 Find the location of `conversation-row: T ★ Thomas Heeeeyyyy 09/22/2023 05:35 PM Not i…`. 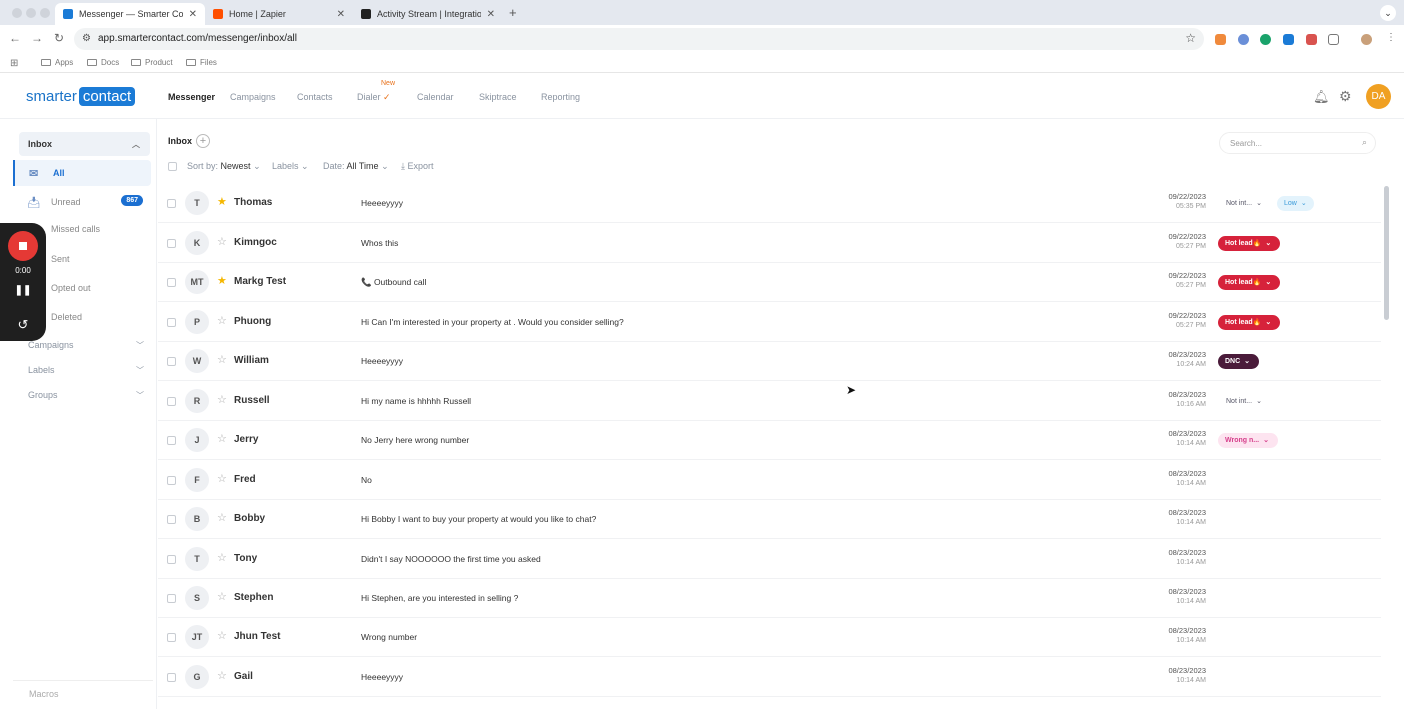

conversation-row: T ★ Thomas Heeeeyyyy 09/22/2023 05:35 PM Not i… is located at coordinates (769, 203).